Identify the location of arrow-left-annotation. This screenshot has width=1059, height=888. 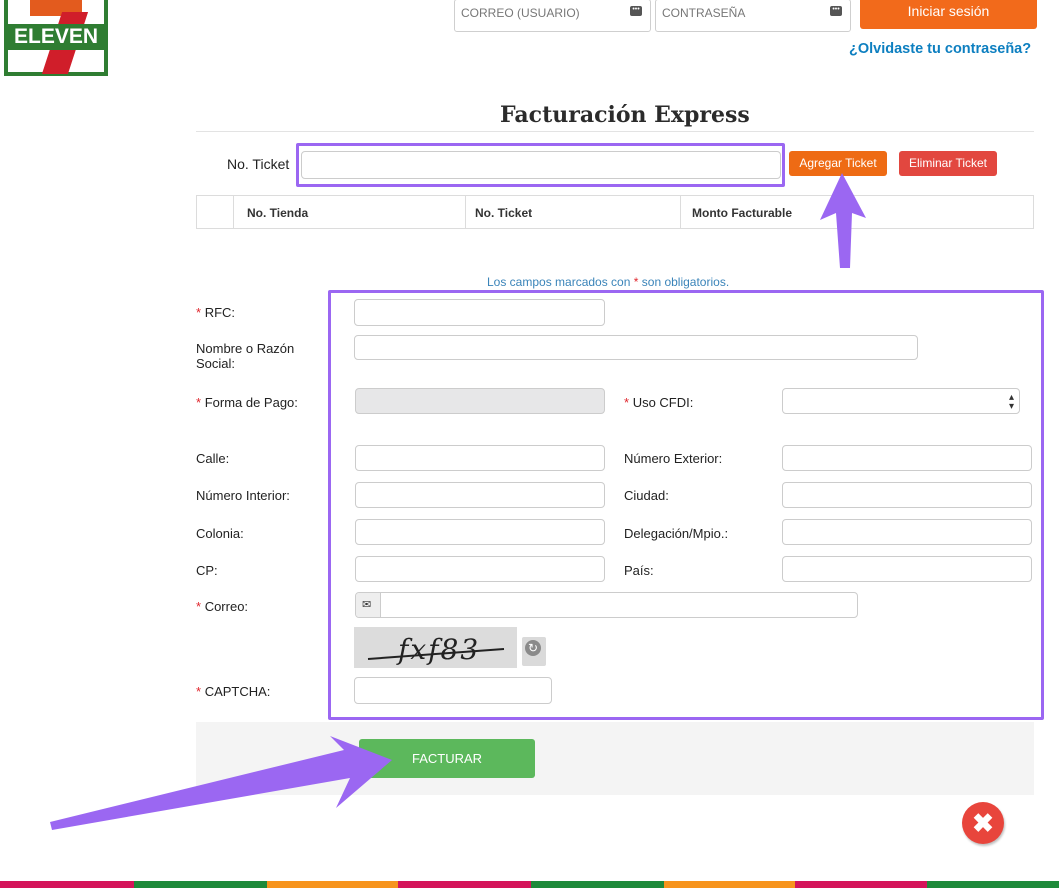
(221, 783).